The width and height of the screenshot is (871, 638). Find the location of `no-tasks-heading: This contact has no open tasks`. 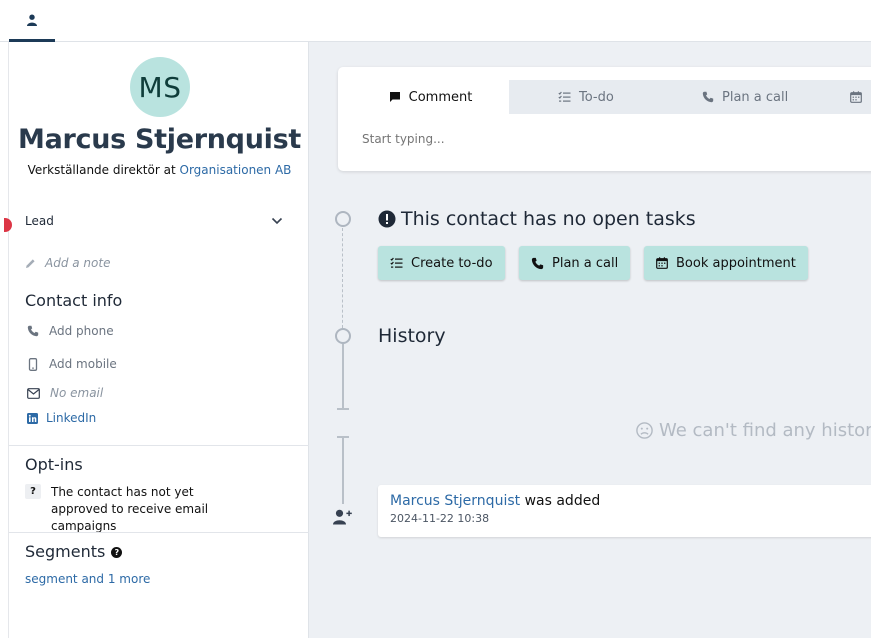

no-tasks-heading: This contact has no open tasks is located at coordinates (537, 219).